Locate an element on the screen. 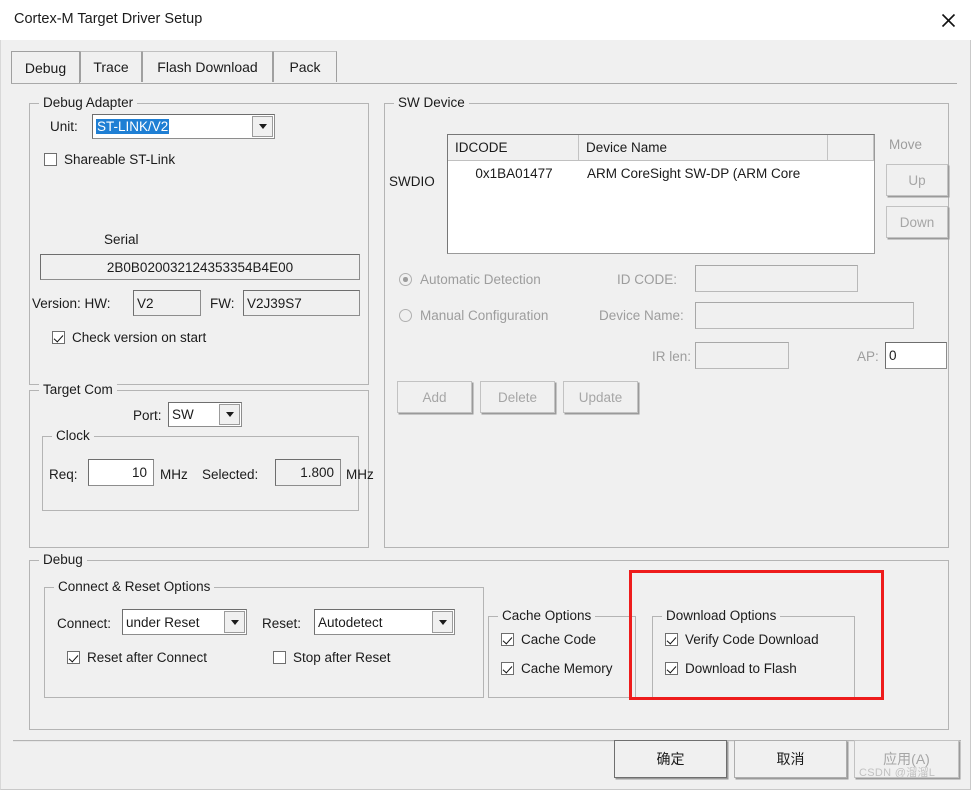  column-header-idcode: IDCODE is located at coordinates (513, 147).